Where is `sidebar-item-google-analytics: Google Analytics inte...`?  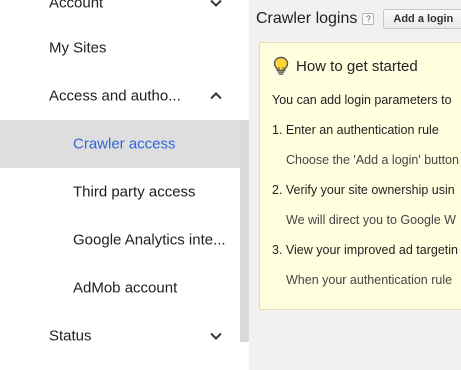
sidebar-item-google-analytics: Google Analytics inte... is located at coordinates (120, 240).